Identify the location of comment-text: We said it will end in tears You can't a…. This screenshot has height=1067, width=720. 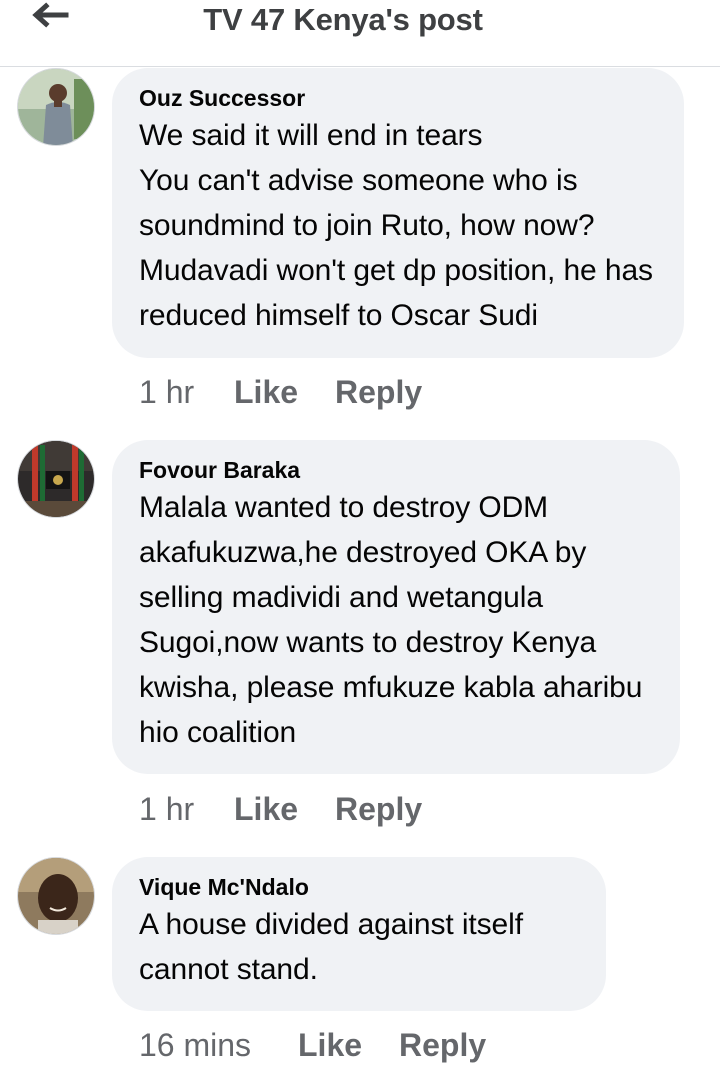
(396, 225).